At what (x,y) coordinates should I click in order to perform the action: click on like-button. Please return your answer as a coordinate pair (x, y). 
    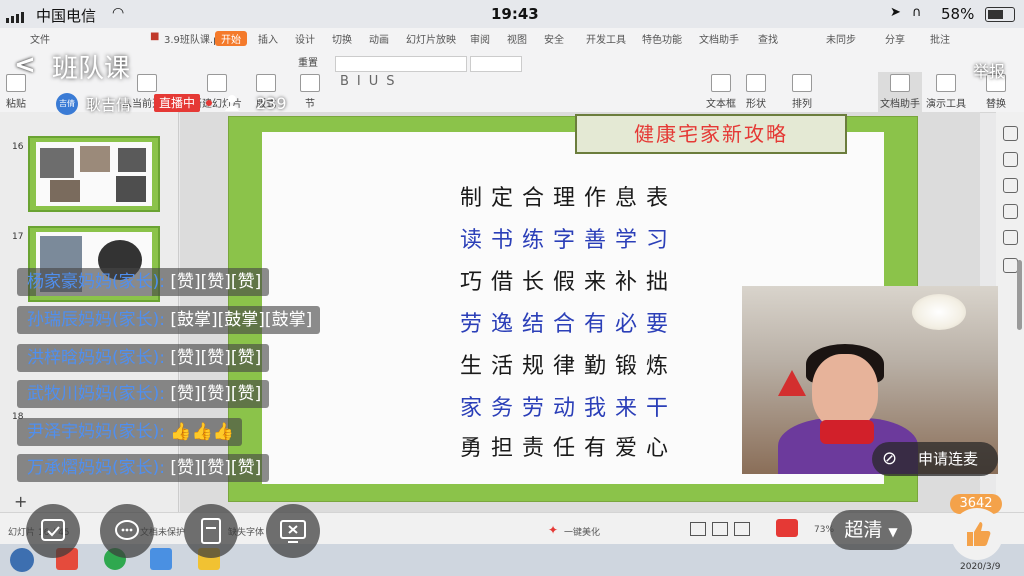
    Looking at the image, I should click on (977, 534).